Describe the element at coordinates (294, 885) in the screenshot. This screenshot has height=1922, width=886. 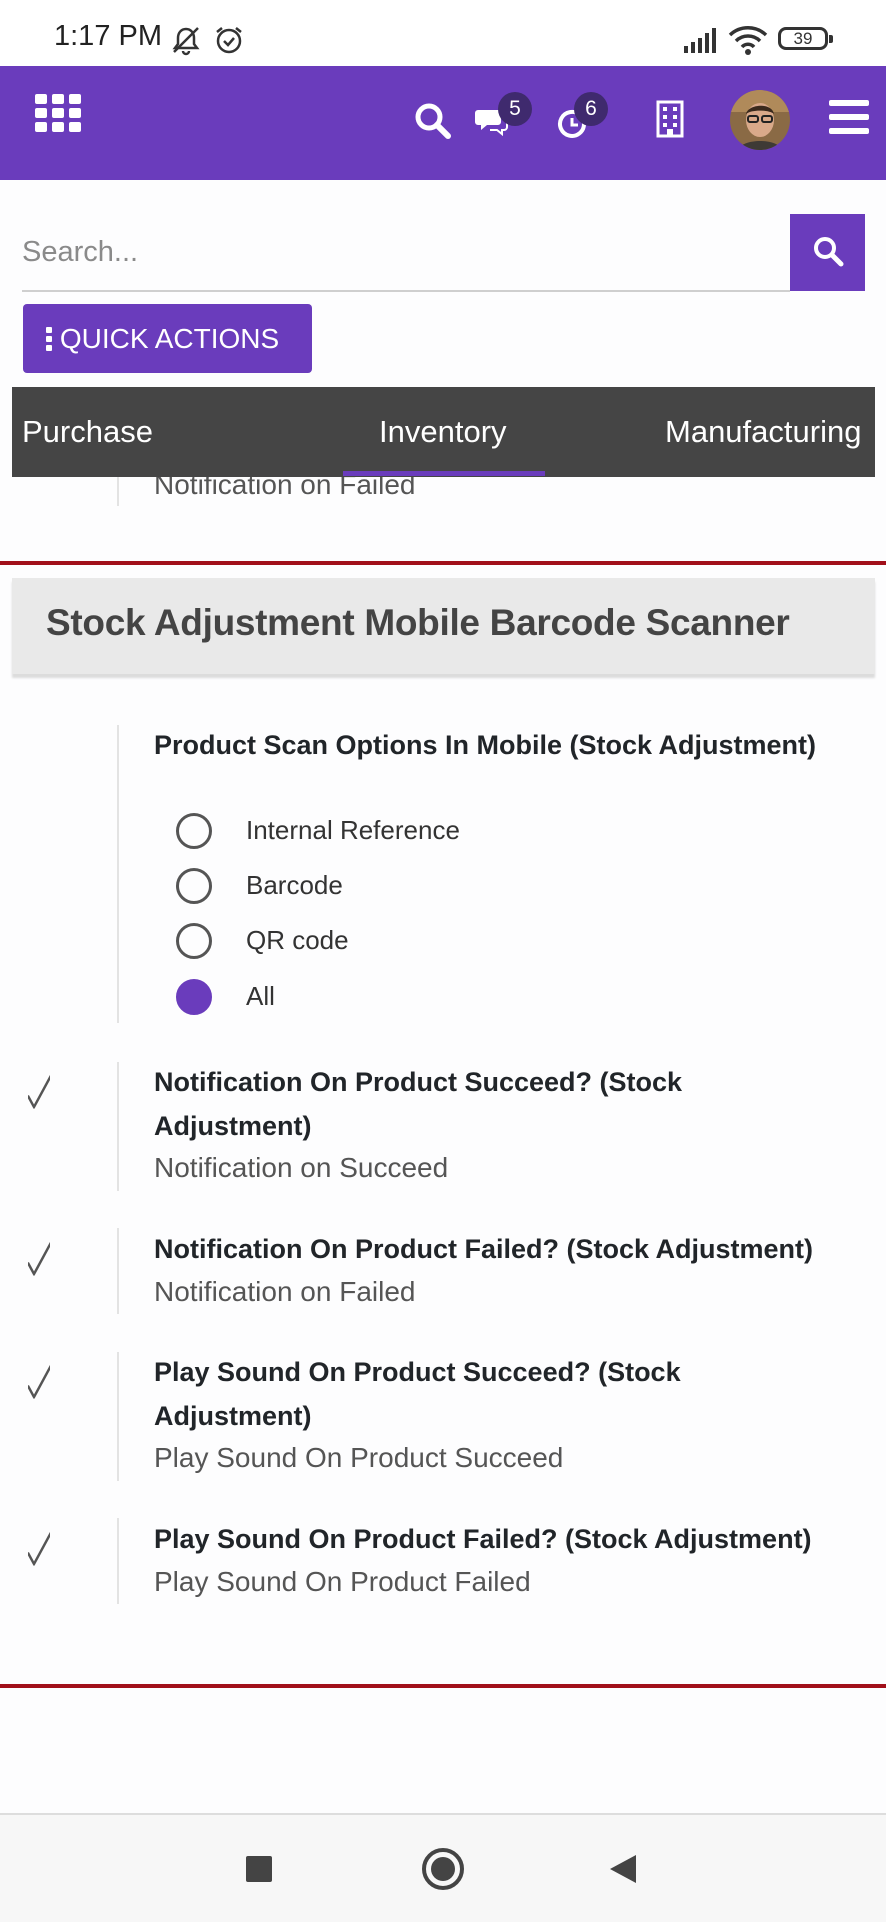
I see `radio-label-barcode: Barcode` at that location.